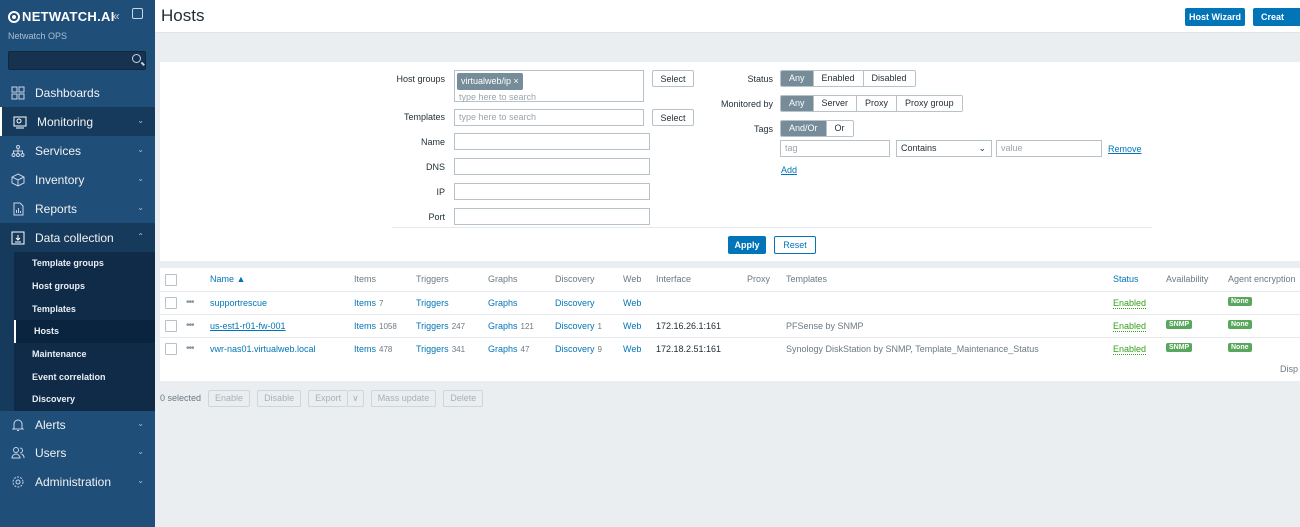  What do you see at coordinates (77, 452) in the screenshot?
I see `sidebar-item-users: Users ⌄` at bounding box center [77, 452].